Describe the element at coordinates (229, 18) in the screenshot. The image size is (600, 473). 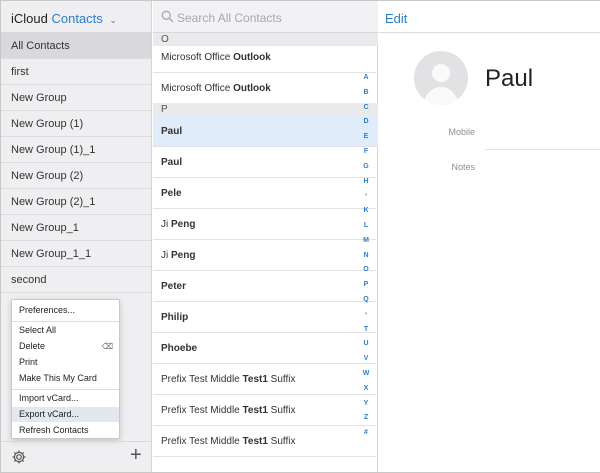
I see `search-placeholder: Search All Contacts` at that location.